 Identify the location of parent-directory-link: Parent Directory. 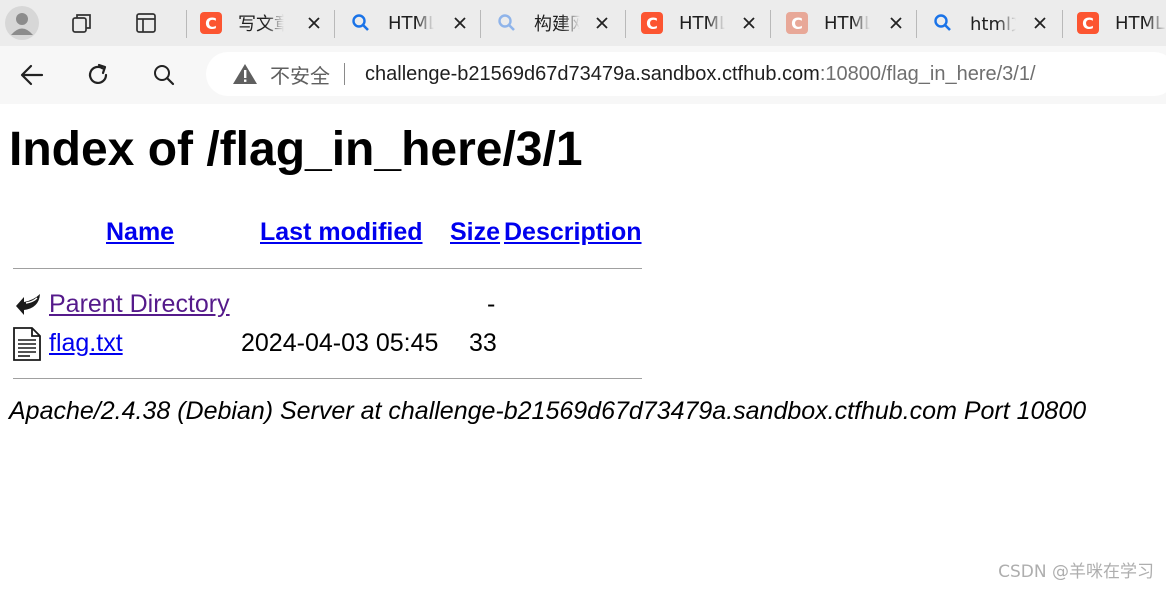
(139, 304).